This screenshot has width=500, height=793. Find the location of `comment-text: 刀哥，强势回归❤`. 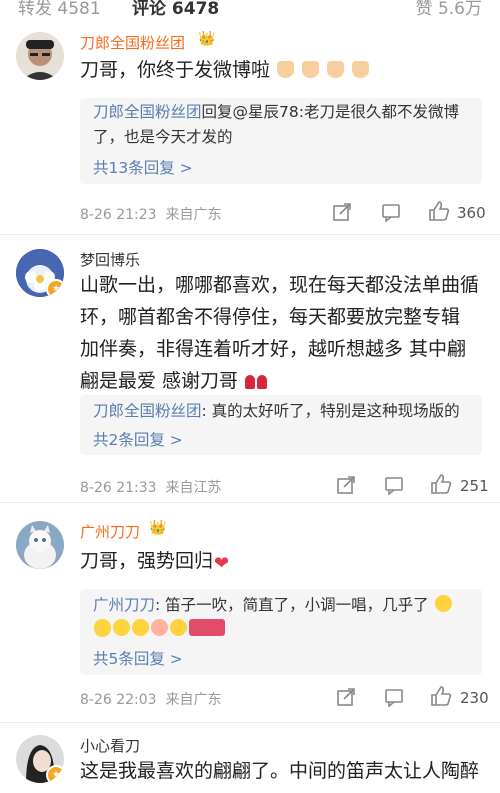

comment-text: 刀哥，强势回归❤ is located at coordinates (281, 562).